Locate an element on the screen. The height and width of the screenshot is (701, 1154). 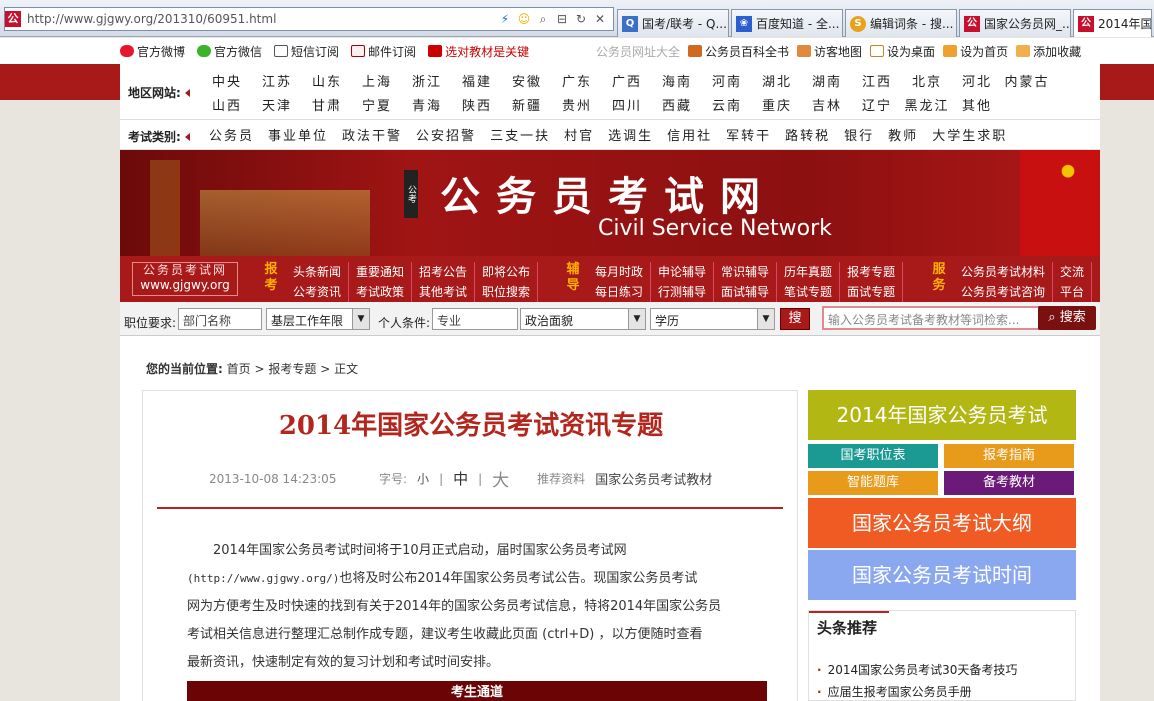
region-link: 甘肃 is located at coordinates (327, 104).